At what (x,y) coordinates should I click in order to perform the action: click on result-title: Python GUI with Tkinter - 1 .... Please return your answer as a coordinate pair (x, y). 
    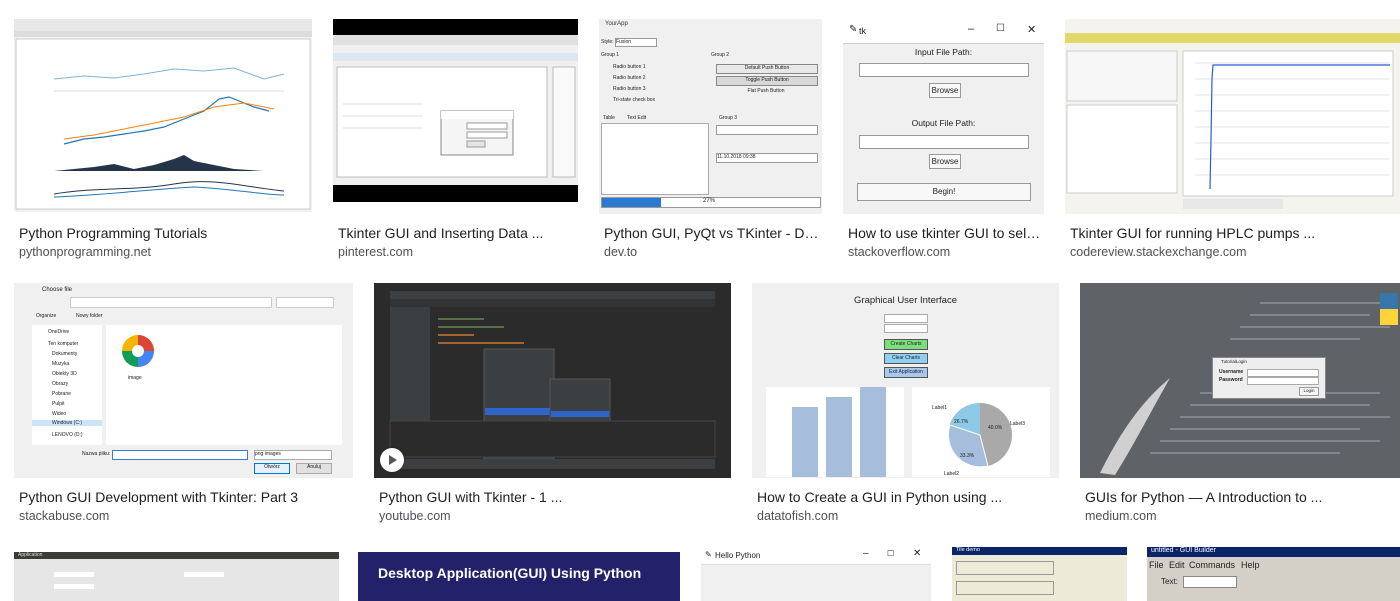
    Looking at the image, I should click on (555, 497).